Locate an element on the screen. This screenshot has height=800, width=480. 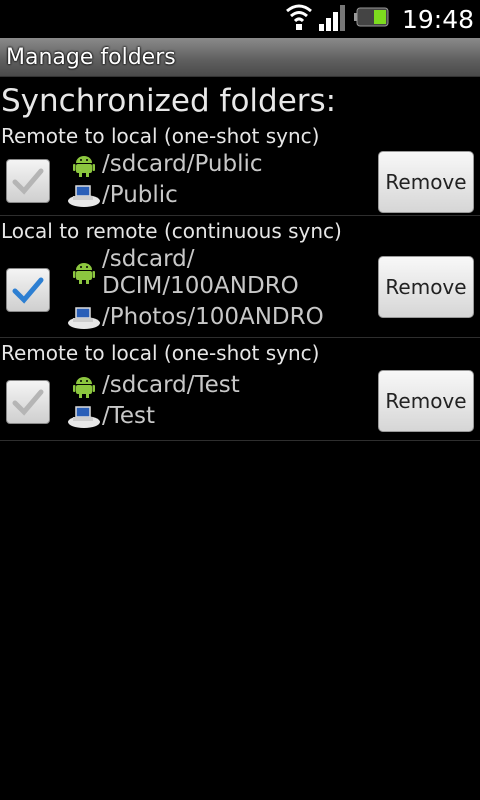
remote-path: /Public is located at coordinates (218, 195).